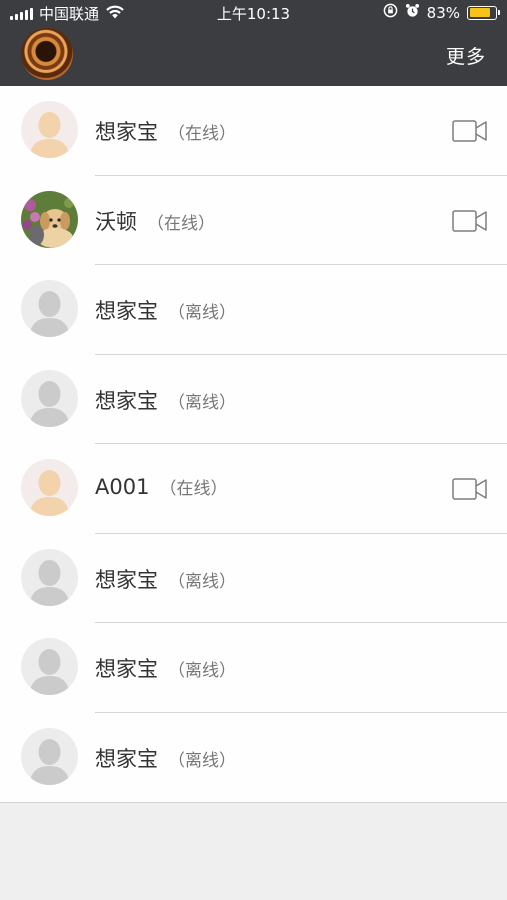 Image resolution: width=507 pixels, height=900 pixels. Describe the element at coordinates (253, 220) in the screenshot. I see `contact-row: 沃顿 （在线）` at that location.